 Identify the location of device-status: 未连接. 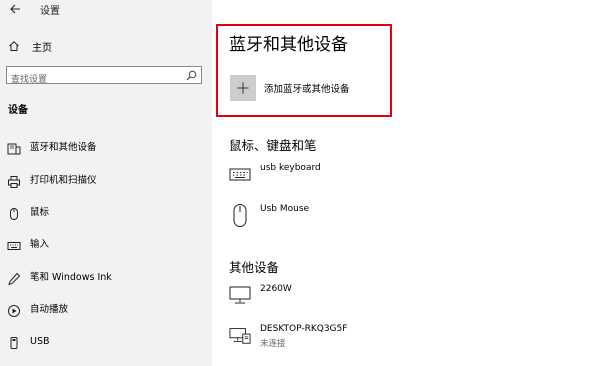
(273, 344).